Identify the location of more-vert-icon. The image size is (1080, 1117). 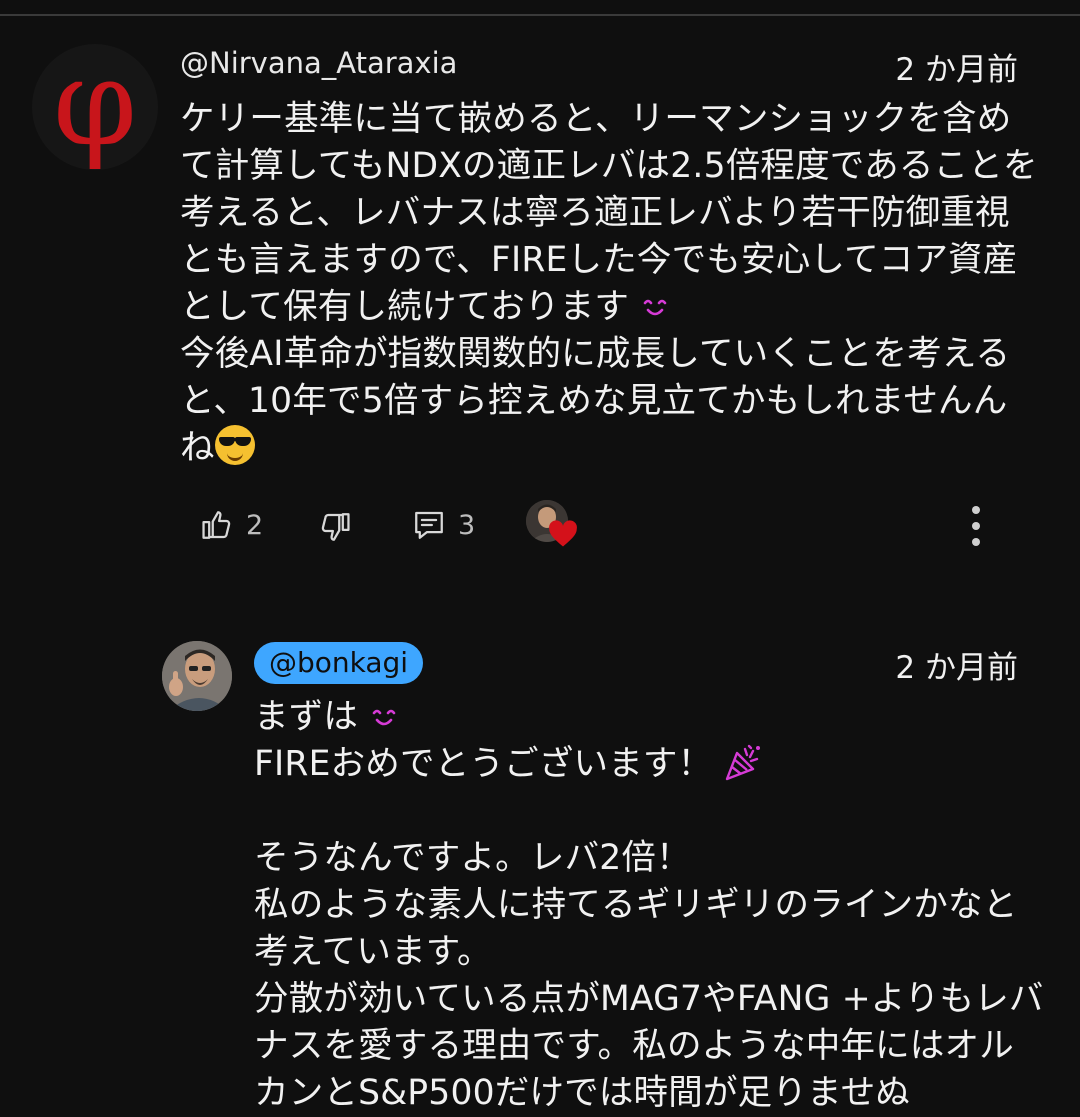
(976, 526).